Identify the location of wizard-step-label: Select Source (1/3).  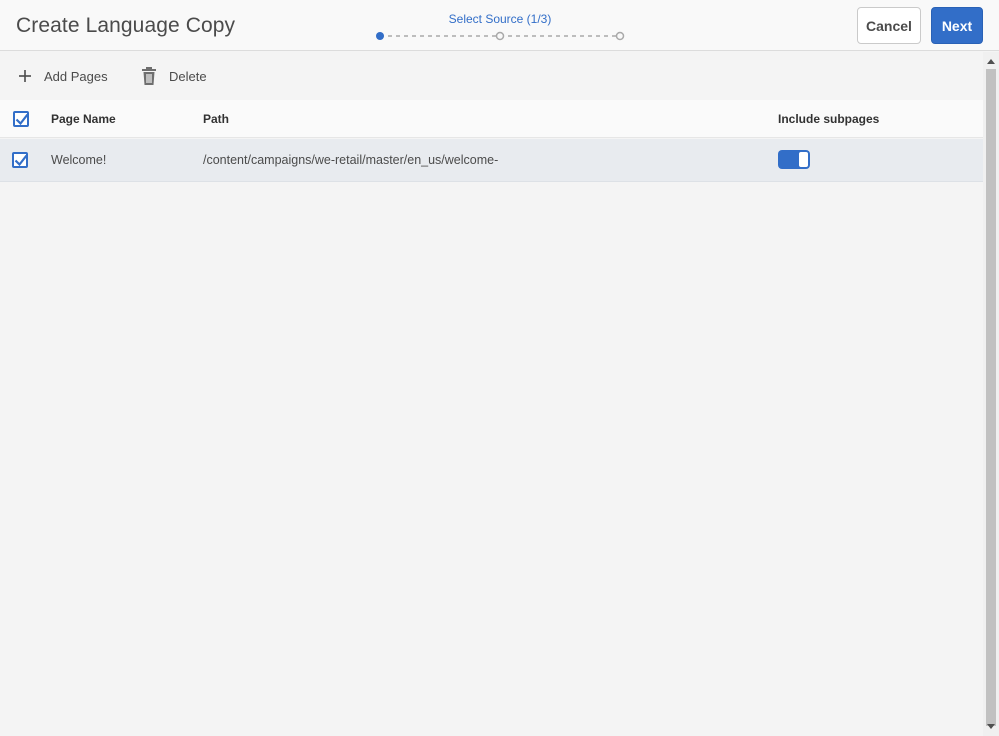
(500, 19).